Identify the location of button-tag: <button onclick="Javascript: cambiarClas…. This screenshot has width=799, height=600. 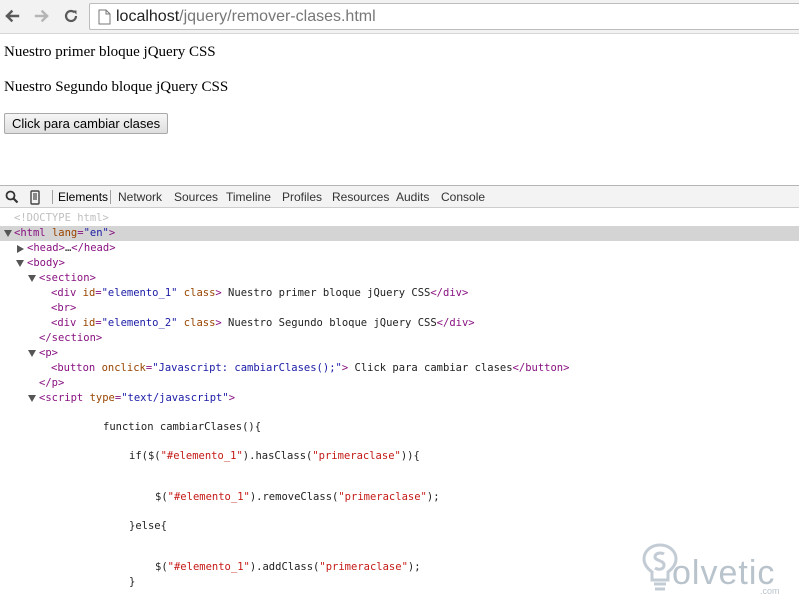
(310, 368).